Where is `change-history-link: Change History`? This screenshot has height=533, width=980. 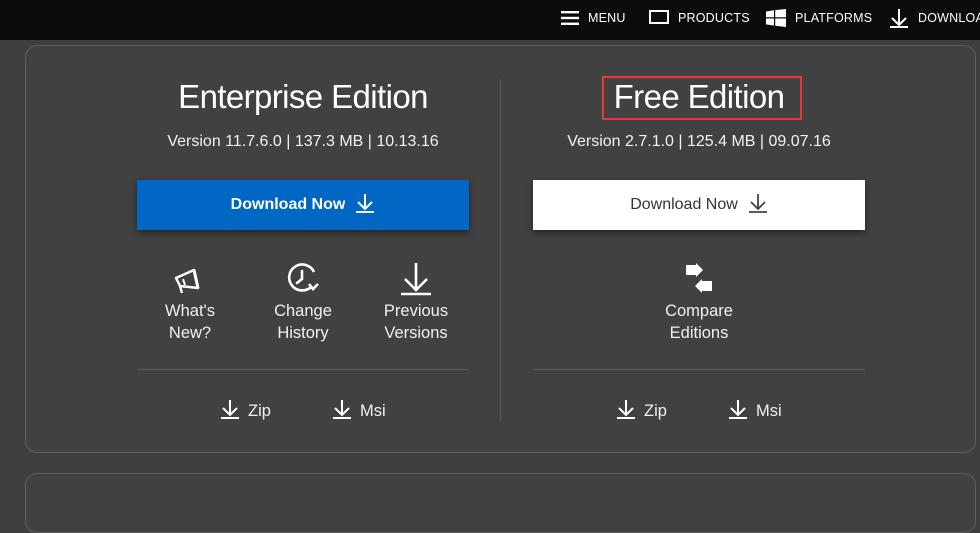
change-history-link: Change History is located at coordinates (303, 301).